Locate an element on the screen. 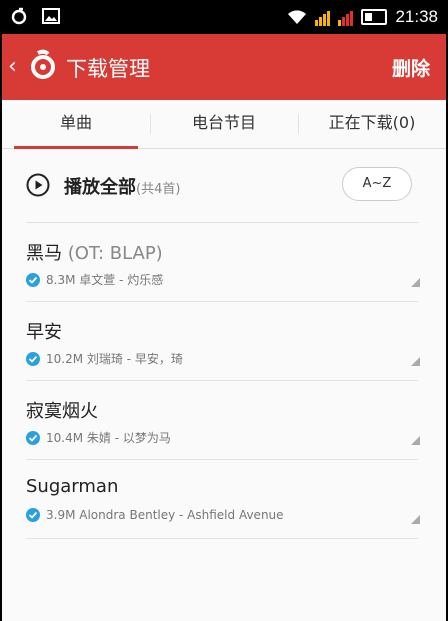 The image size is (448, 621). song-list-item: 黑马 (OT: BLAP) 8.3M 卓文萱 - 灼乐感 is located at coordinates (224, 262).